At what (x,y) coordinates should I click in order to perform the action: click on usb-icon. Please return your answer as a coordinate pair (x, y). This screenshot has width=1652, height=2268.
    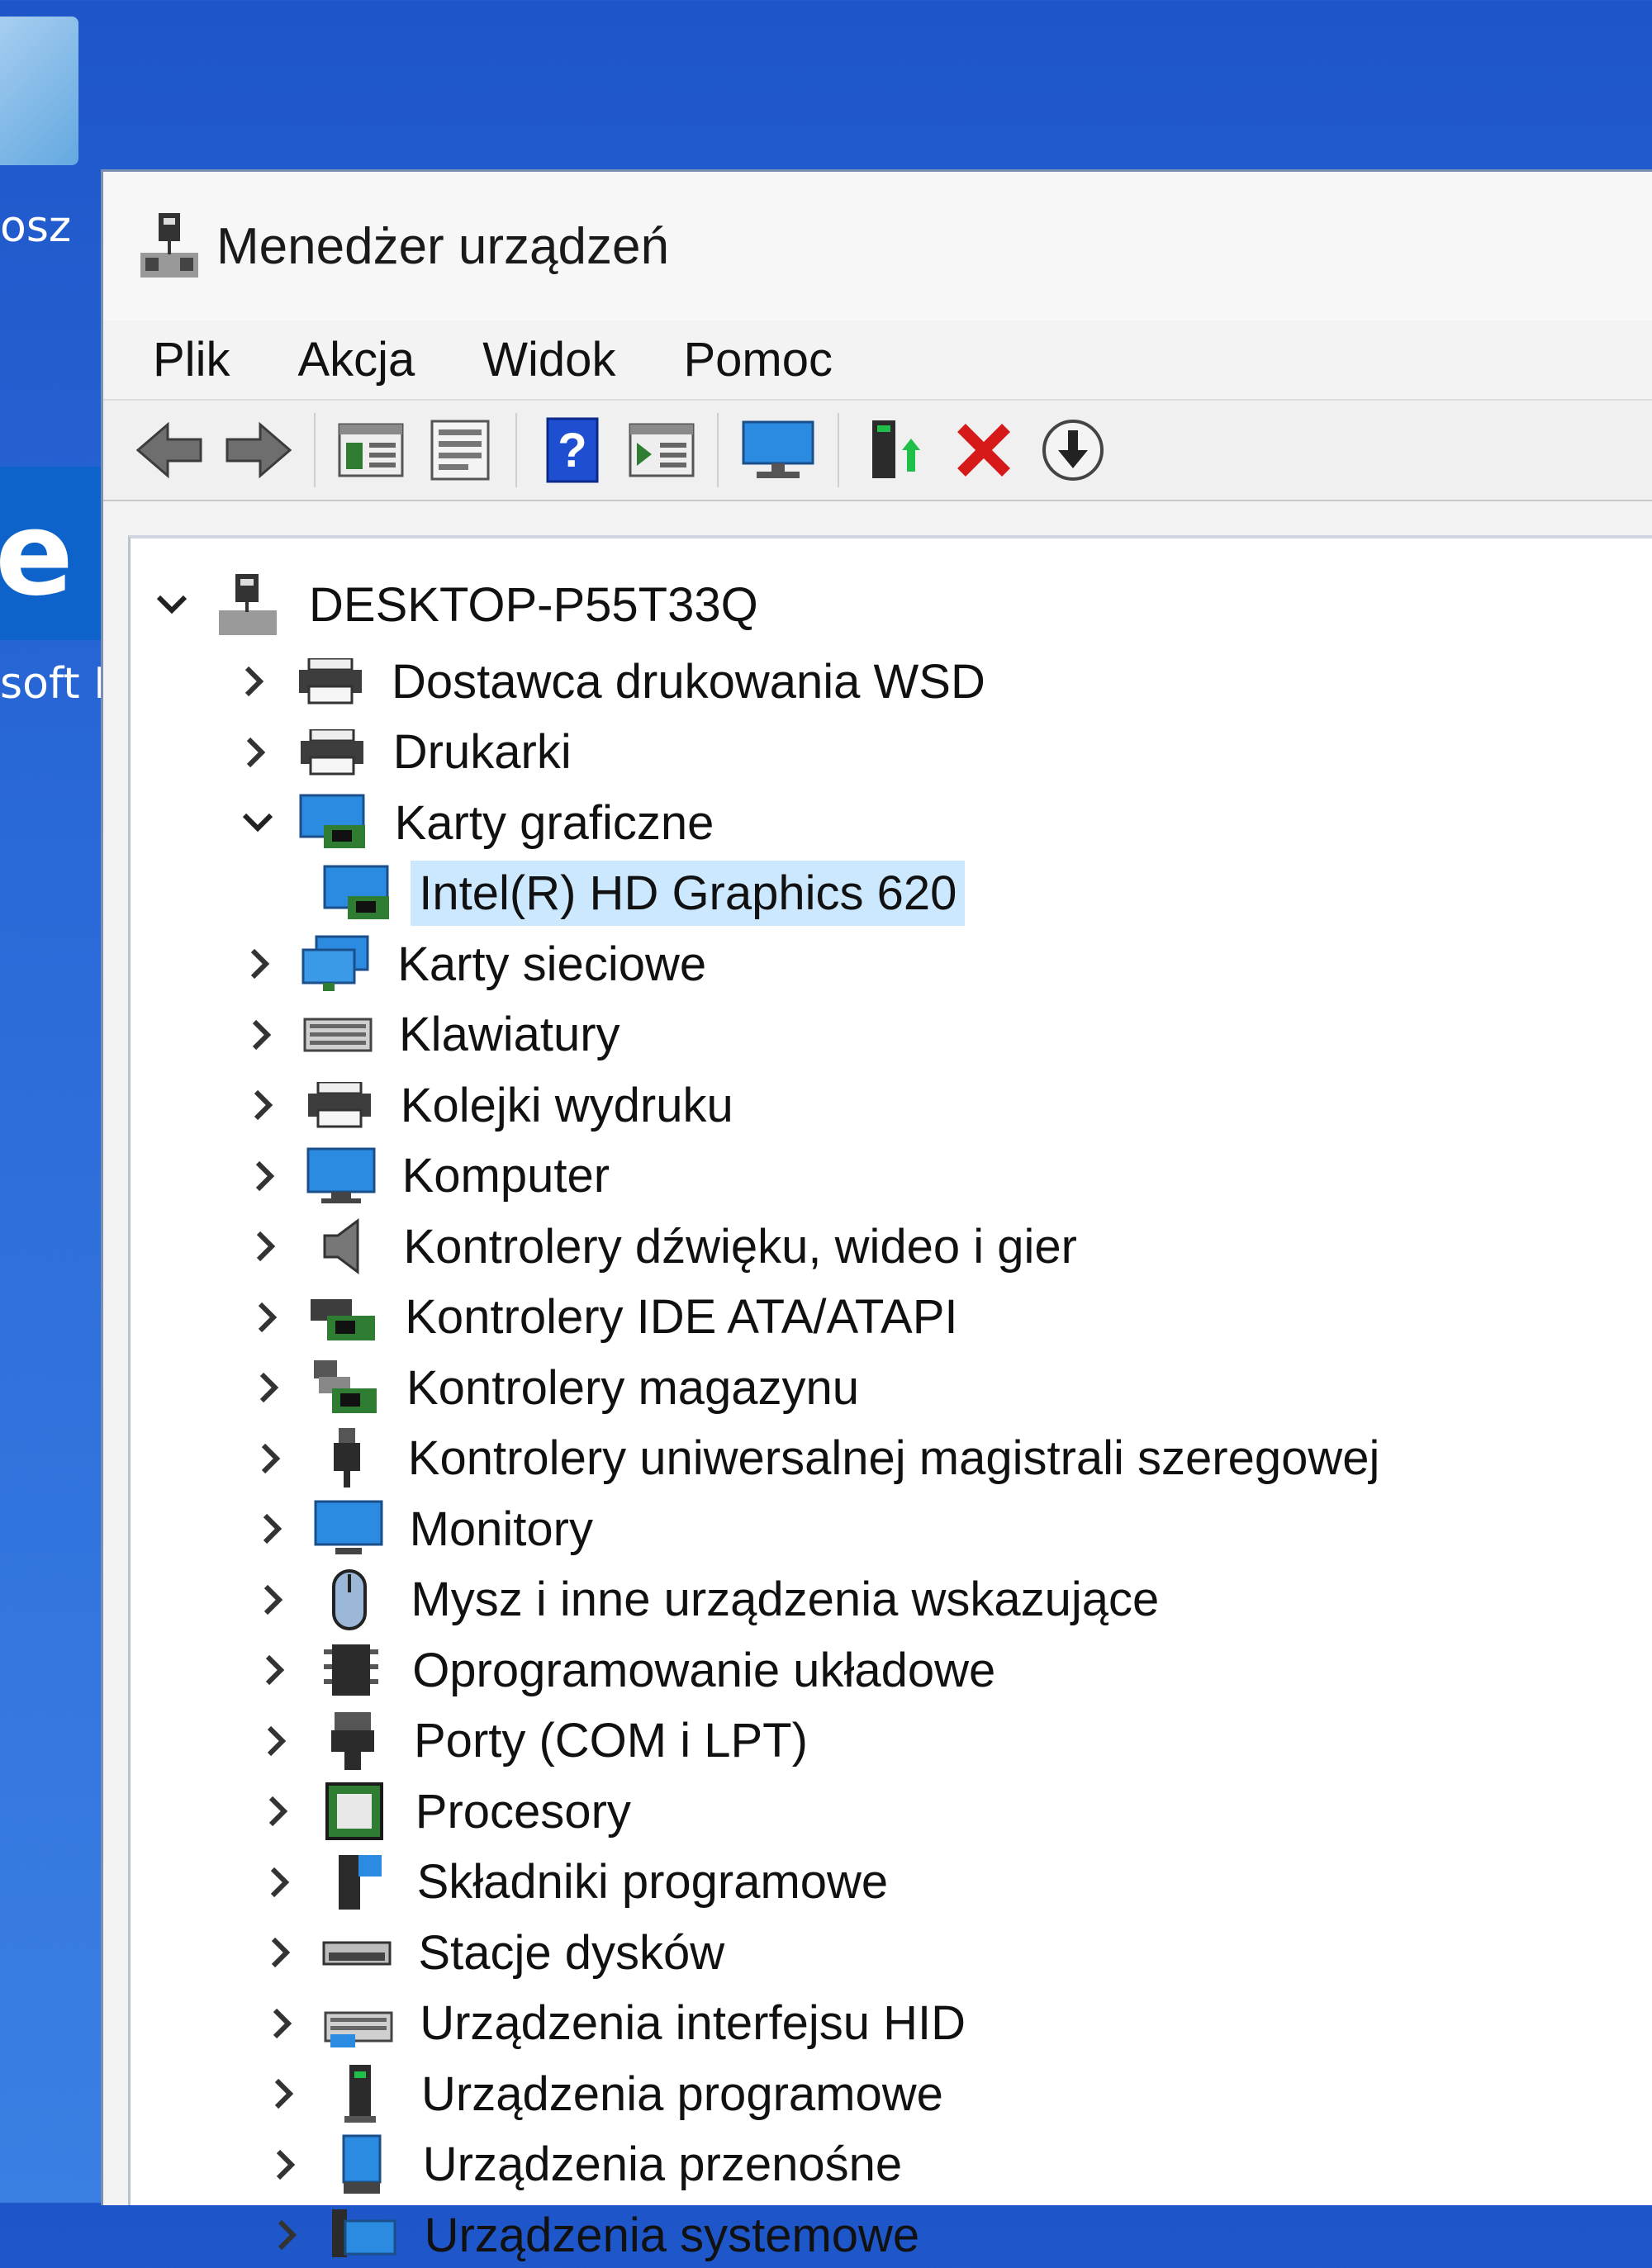
    Looking at the image, I should click on (347, 1457).